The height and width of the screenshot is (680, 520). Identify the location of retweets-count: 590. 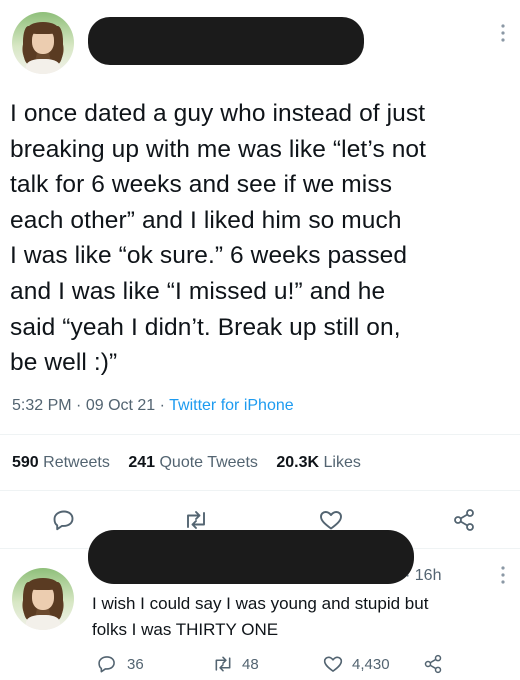
(25, 462).